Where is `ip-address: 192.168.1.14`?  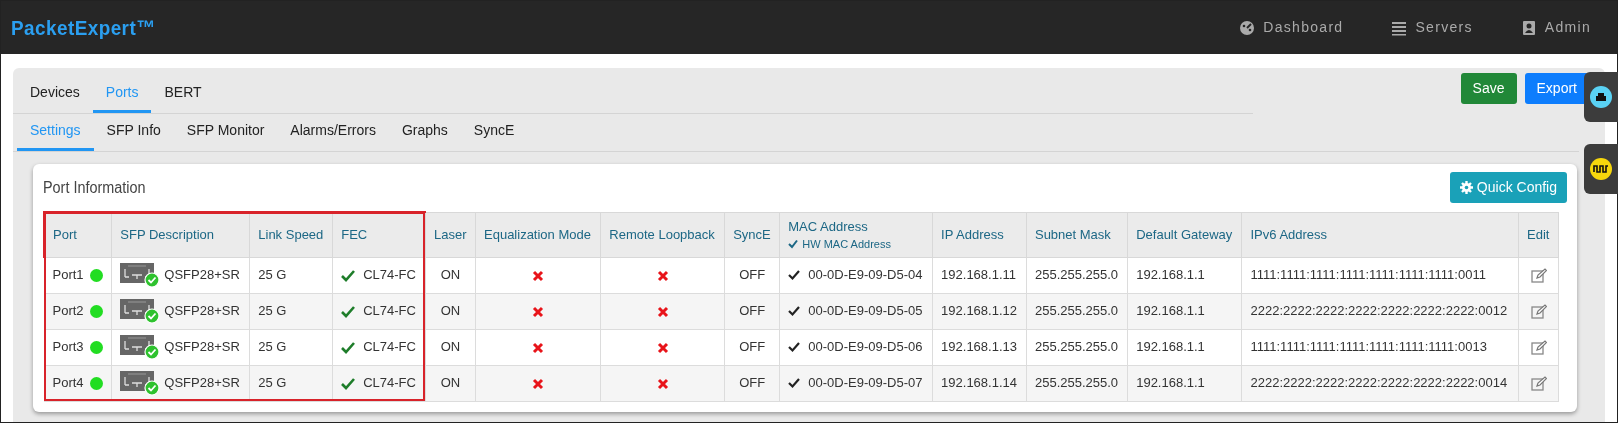 ip-address: 192.168.1.14 is located at coordinates (979, 383).